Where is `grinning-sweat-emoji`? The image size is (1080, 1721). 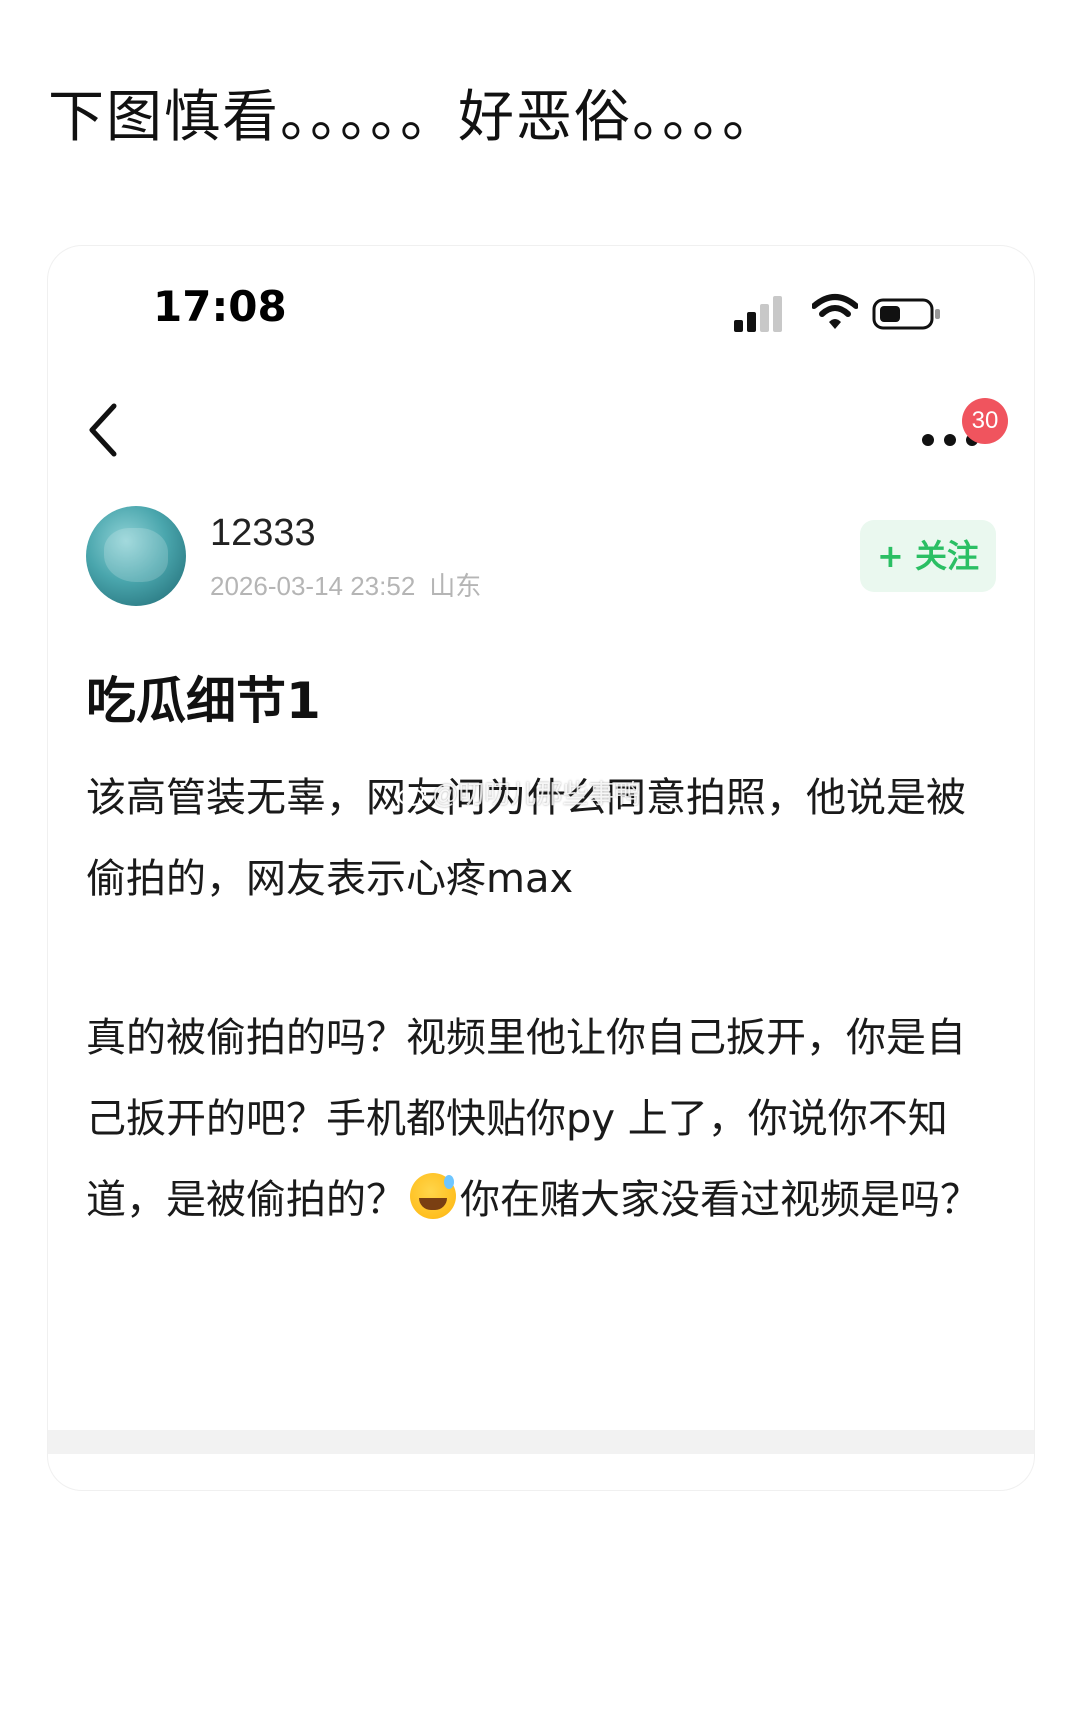 grinning-sweat-emoji is located at coordinates (433, 1196).